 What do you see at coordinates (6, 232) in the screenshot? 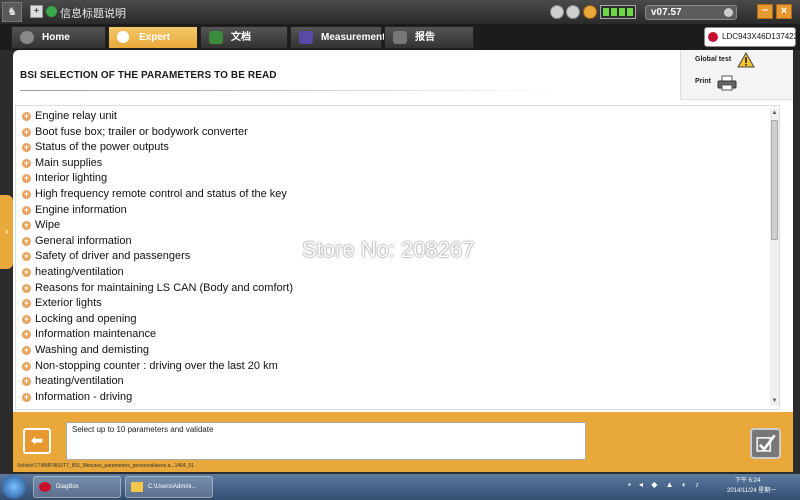
I see `side-panel-toggle: ›` at bounding box center [6, 232].